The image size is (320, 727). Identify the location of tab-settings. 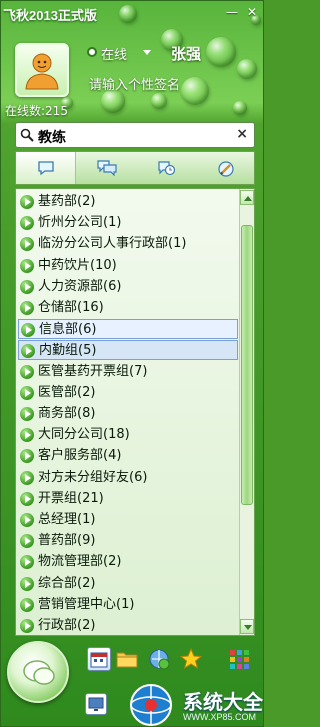
(226, 168).